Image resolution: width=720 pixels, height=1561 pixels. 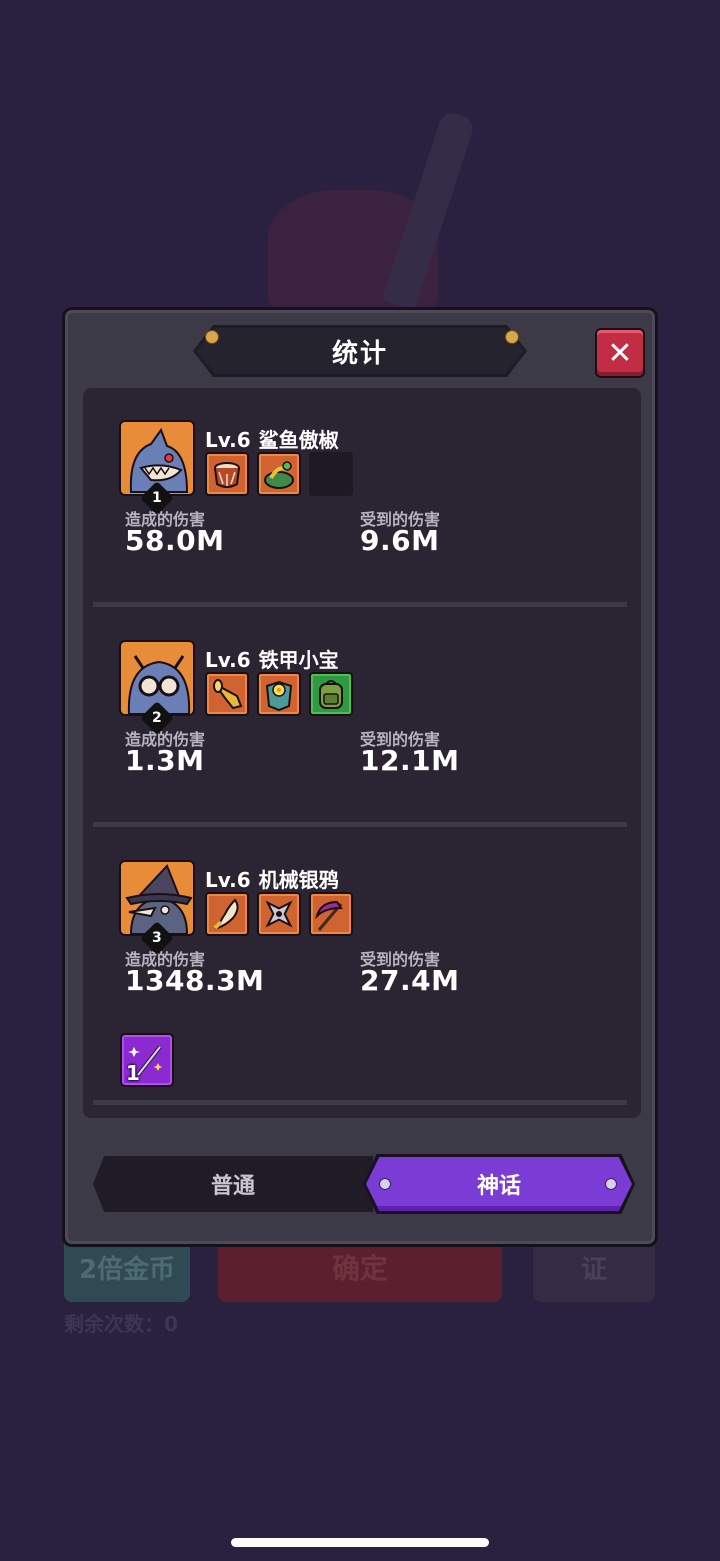 What do you see at coordinates (331, 474) in the screenshot?
I see `empty-slot` at bounding box center [331, 474].